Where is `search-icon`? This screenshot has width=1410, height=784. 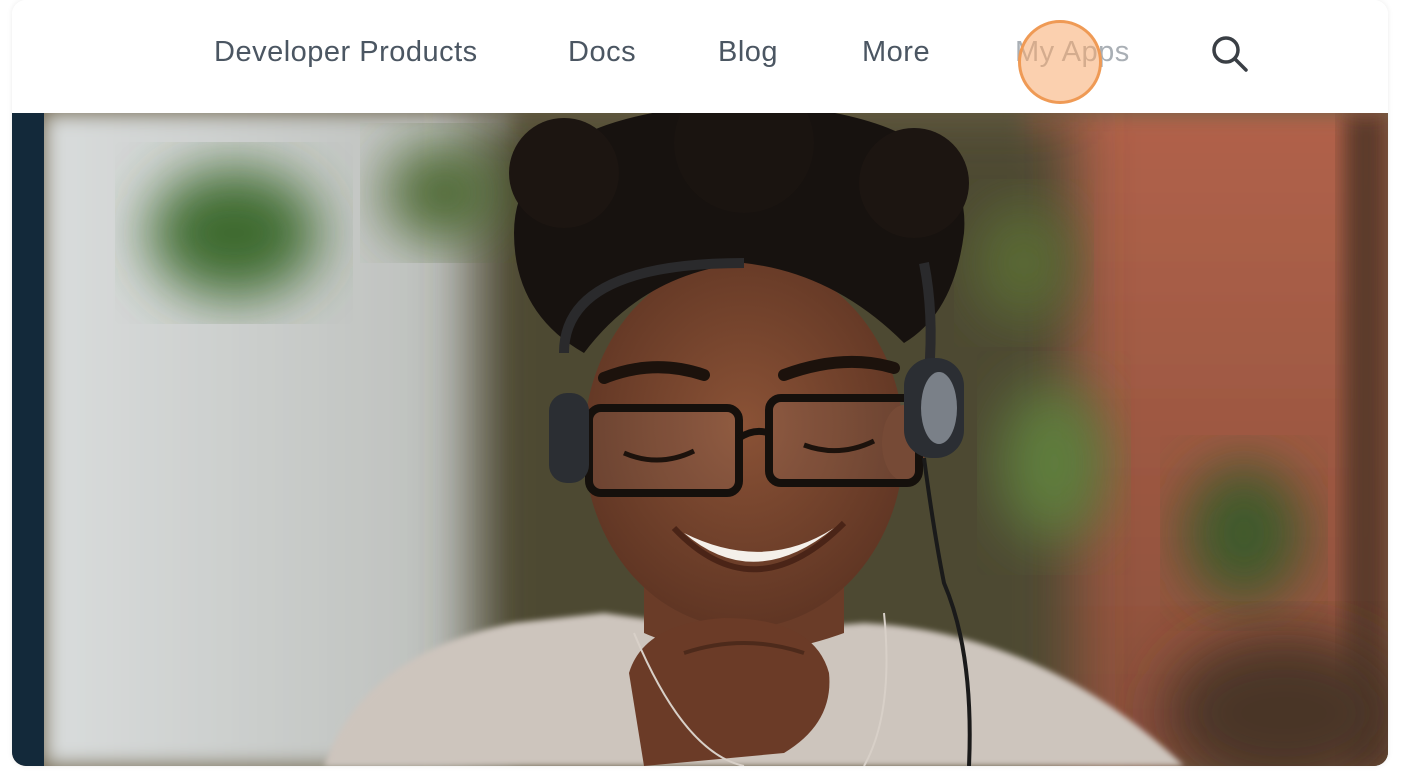 search-icon is located at coordinates (1230, 54).